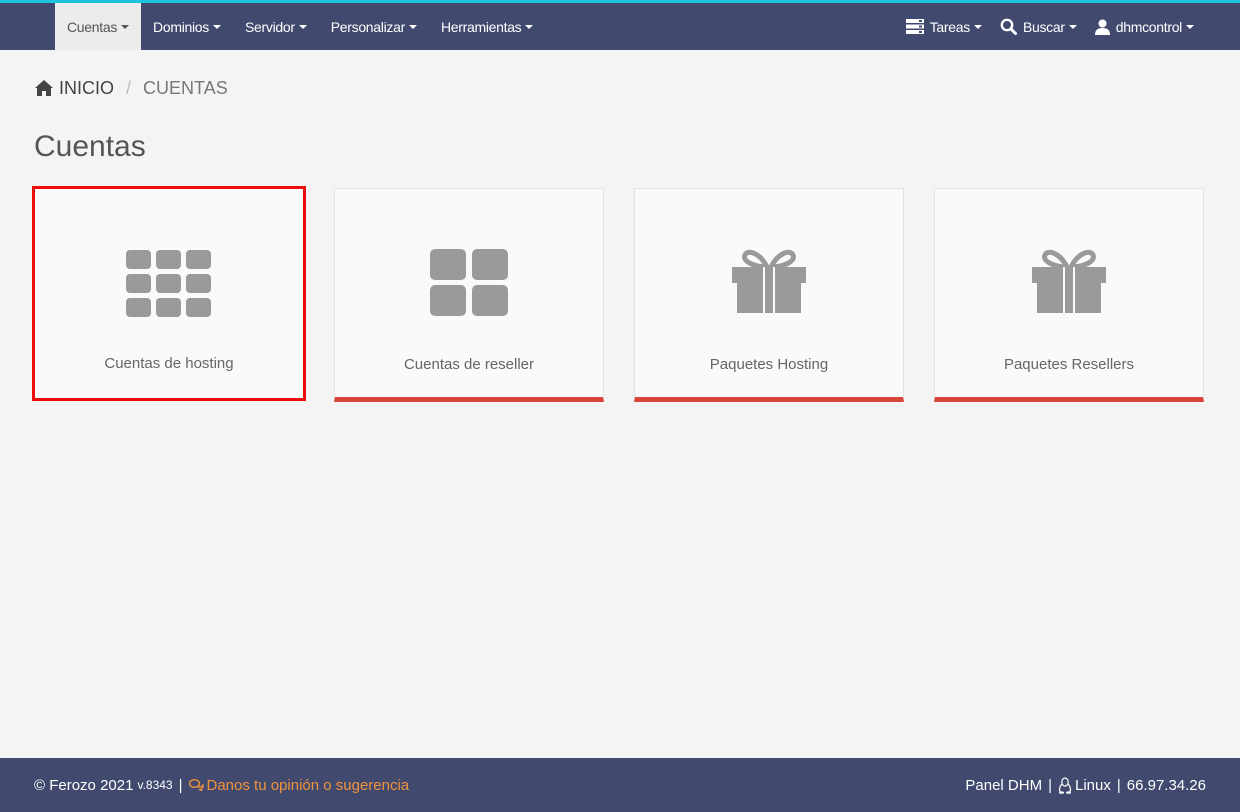 This screenshot has height=812, width=1240. I want to click on username-label: dhmcontrol, so click(1149, 26).